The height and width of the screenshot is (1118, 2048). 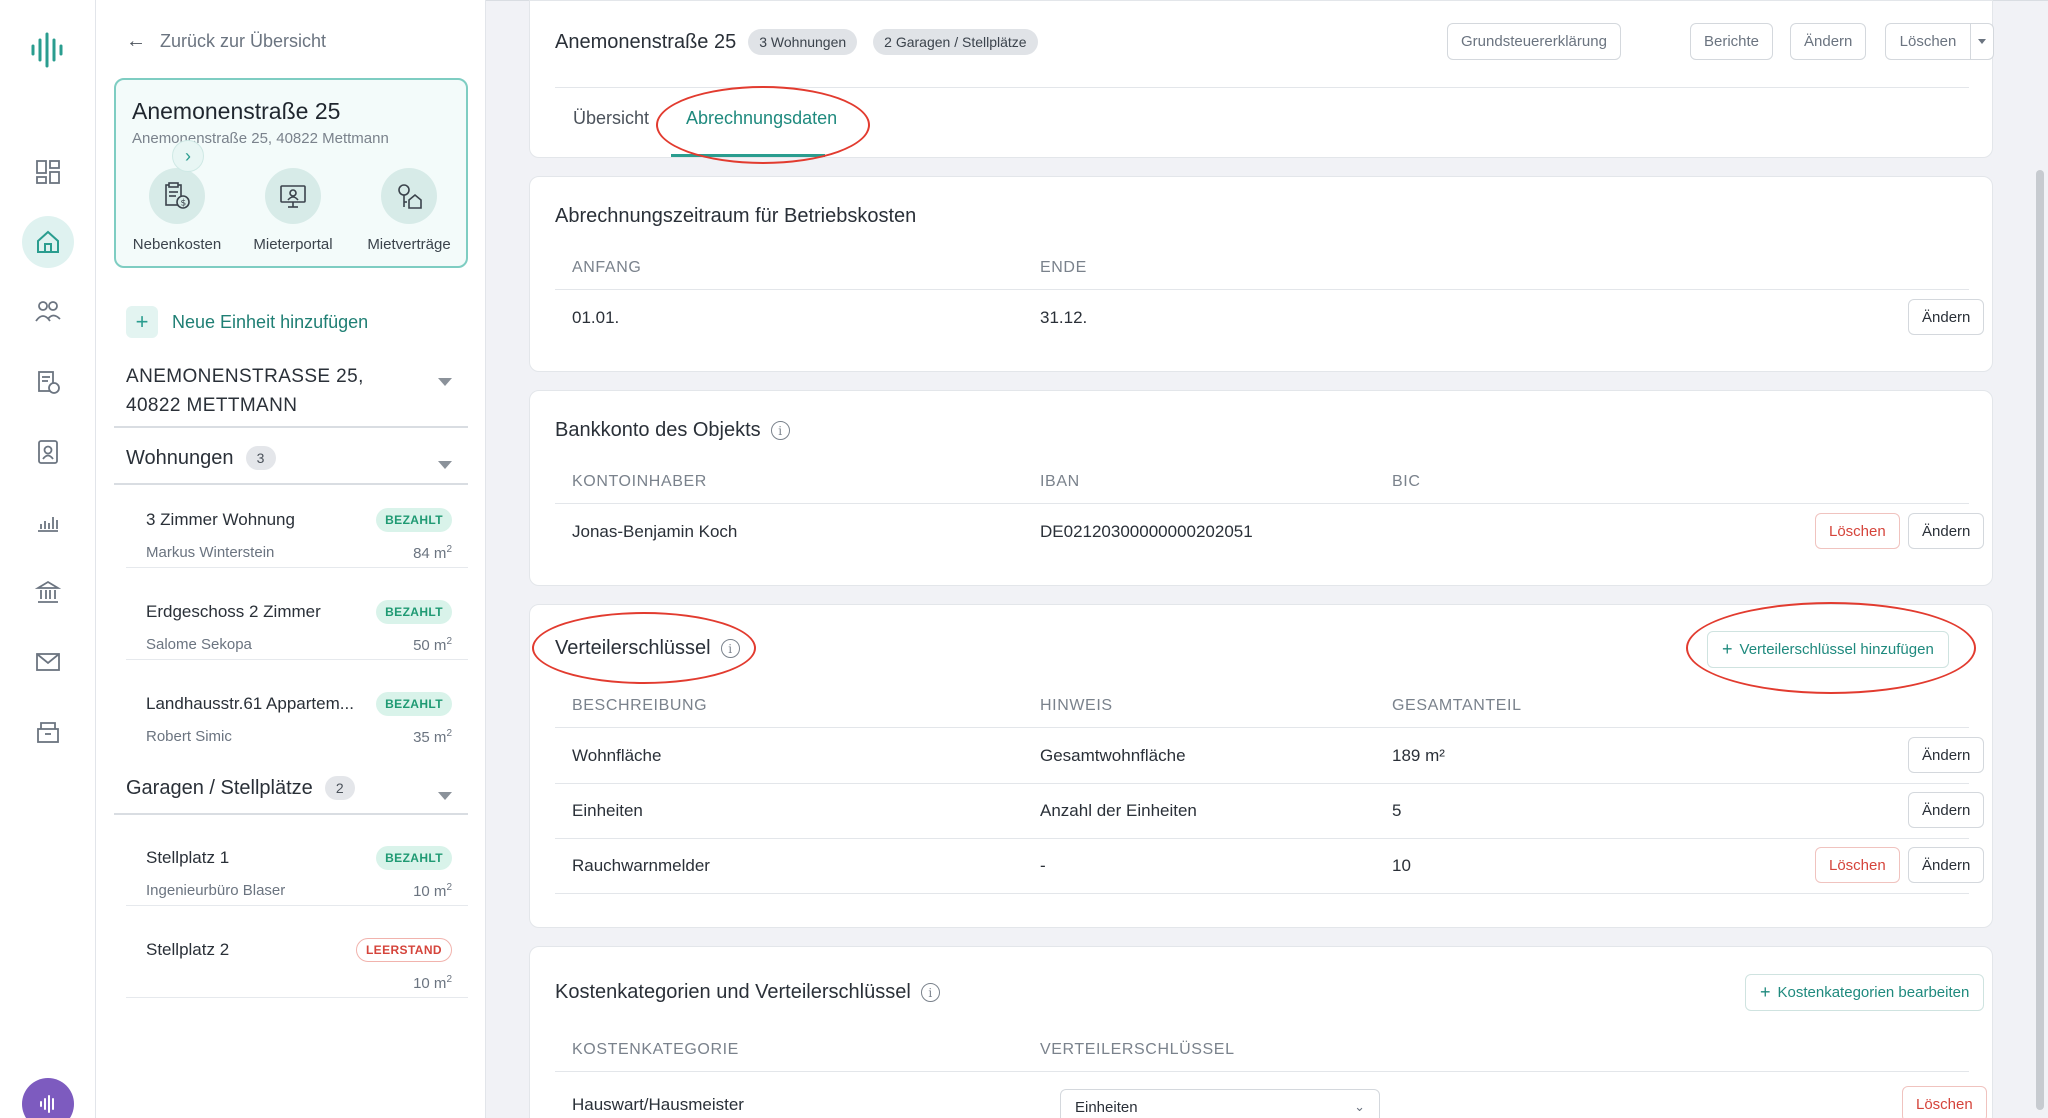 What do you see at coordinates (48, 732) in the screenshot?
I see `archive-icon` at bounding box center [48, 732].